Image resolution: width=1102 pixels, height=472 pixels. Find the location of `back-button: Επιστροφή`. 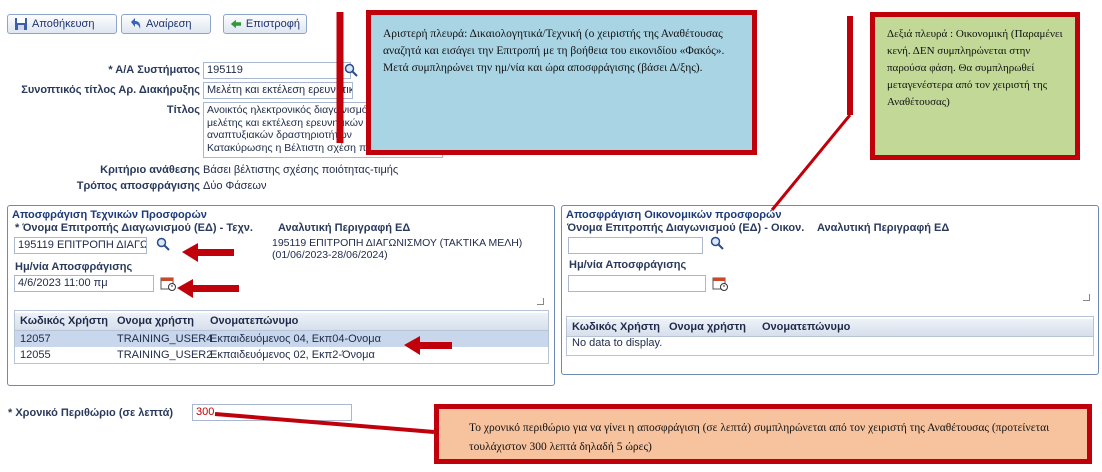

back-button: Επιστροφή is located at coordinates (265, 24).